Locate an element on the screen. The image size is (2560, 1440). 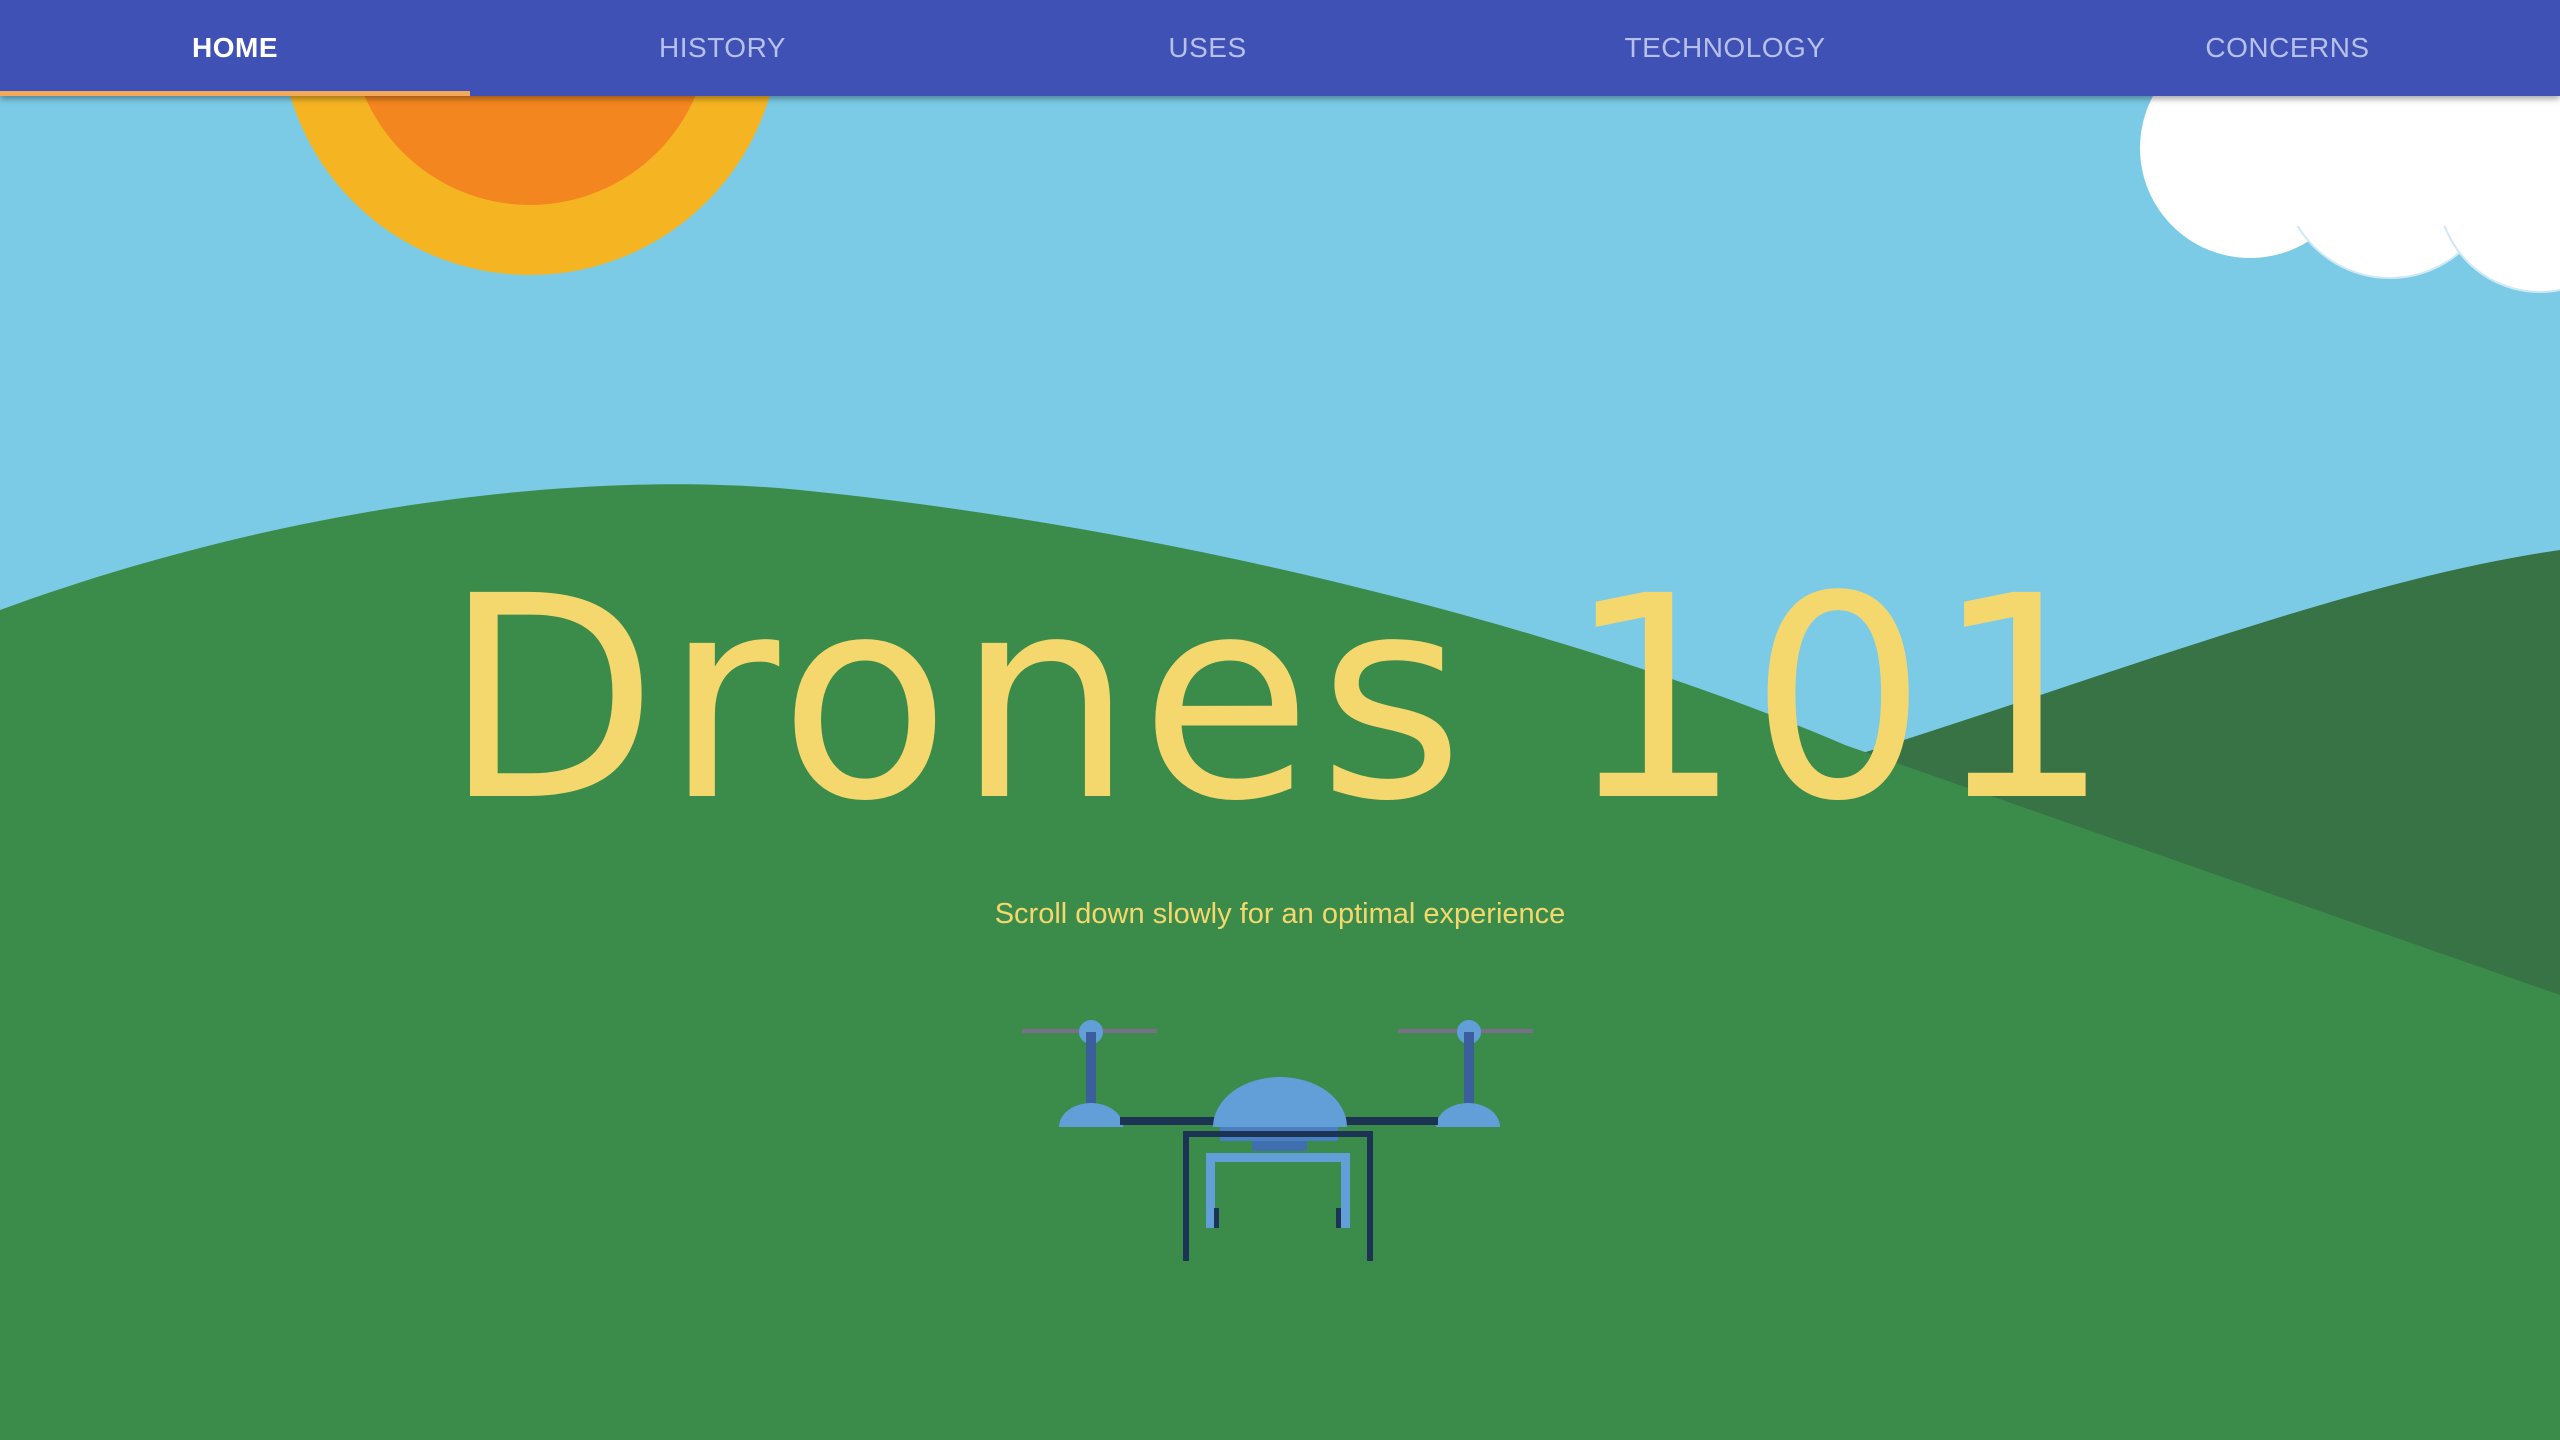
nav-tab-uses: USES is located at coordinates (1207, 48).